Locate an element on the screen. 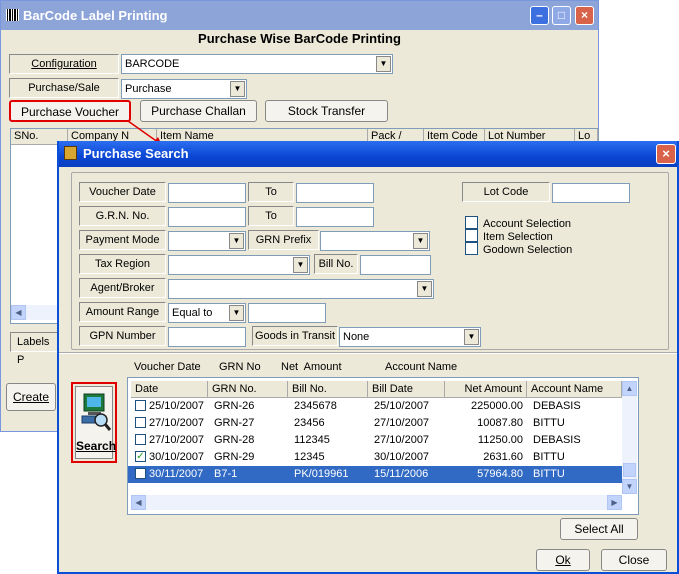 This screenshot has width=679, height=574. divider is located at coordinates (368, 353).